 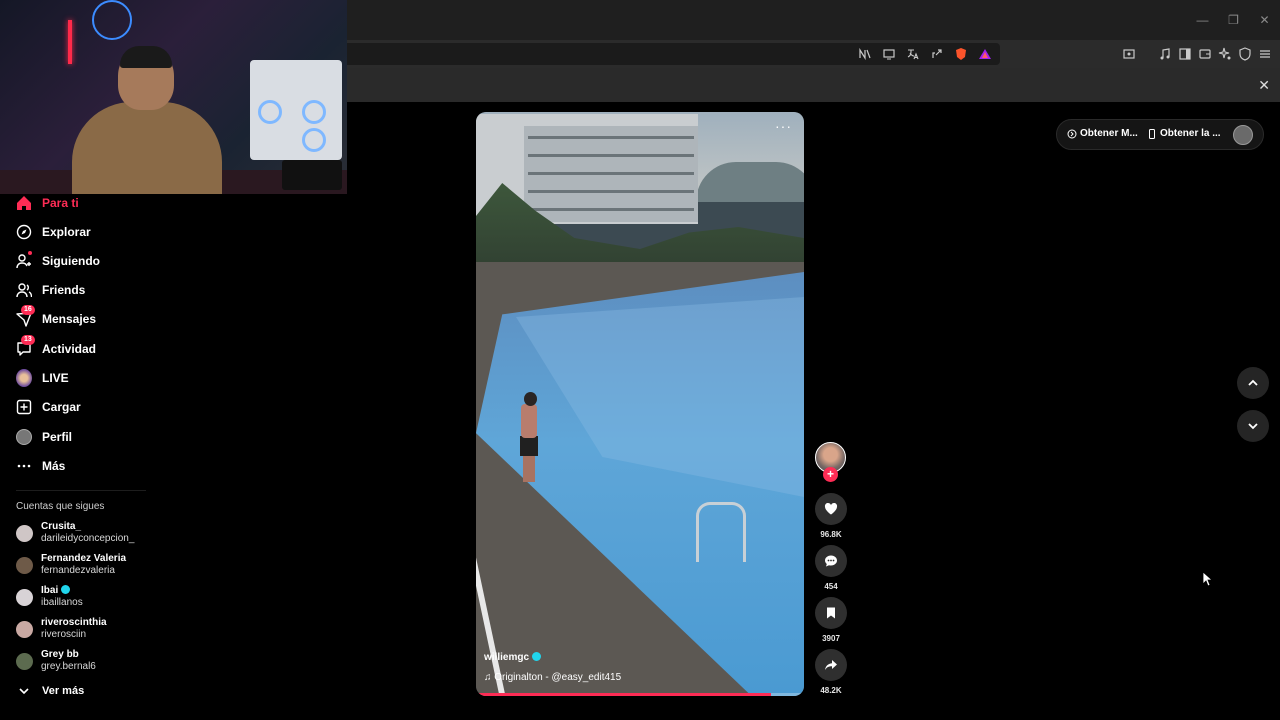 What do you see at coordinates (81, 490) in the screenshot?
I see `sidebar-divider` at bounding box center [81, 490].